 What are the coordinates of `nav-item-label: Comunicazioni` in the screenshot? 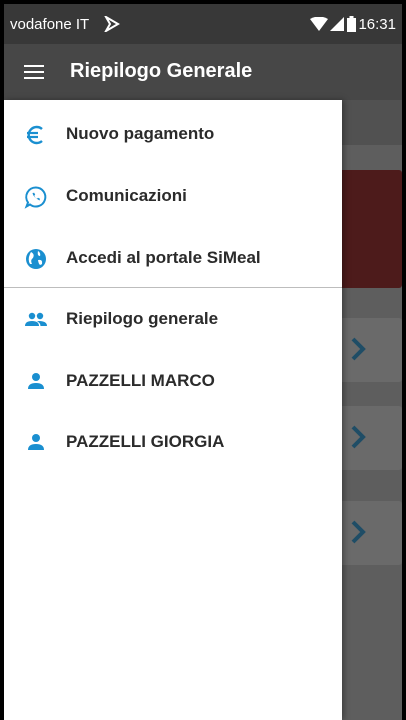 It's located at (126, 195).